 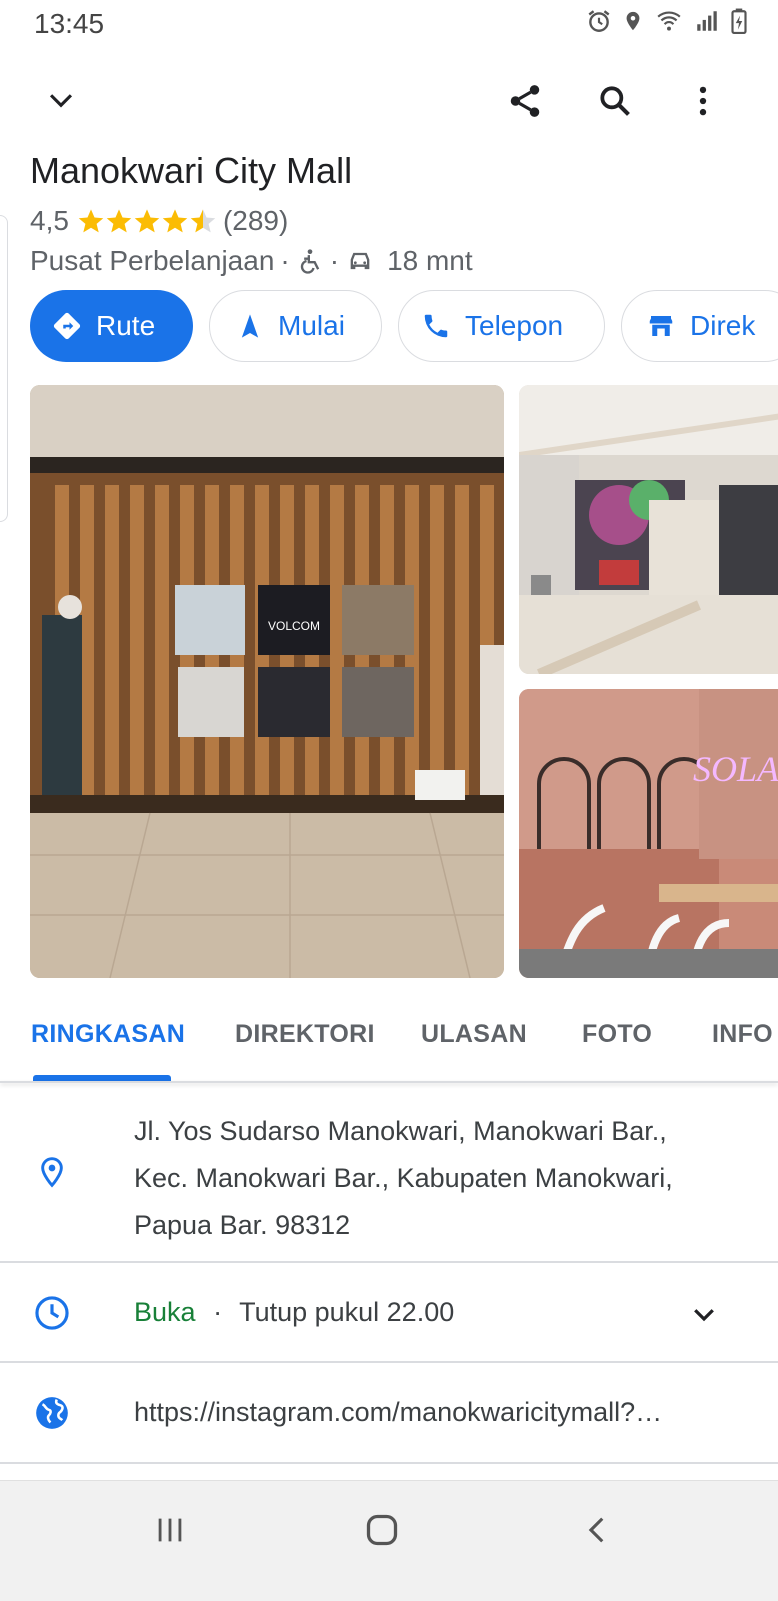 I want to click on recent-apps-button, so click(x=170, y=1530).